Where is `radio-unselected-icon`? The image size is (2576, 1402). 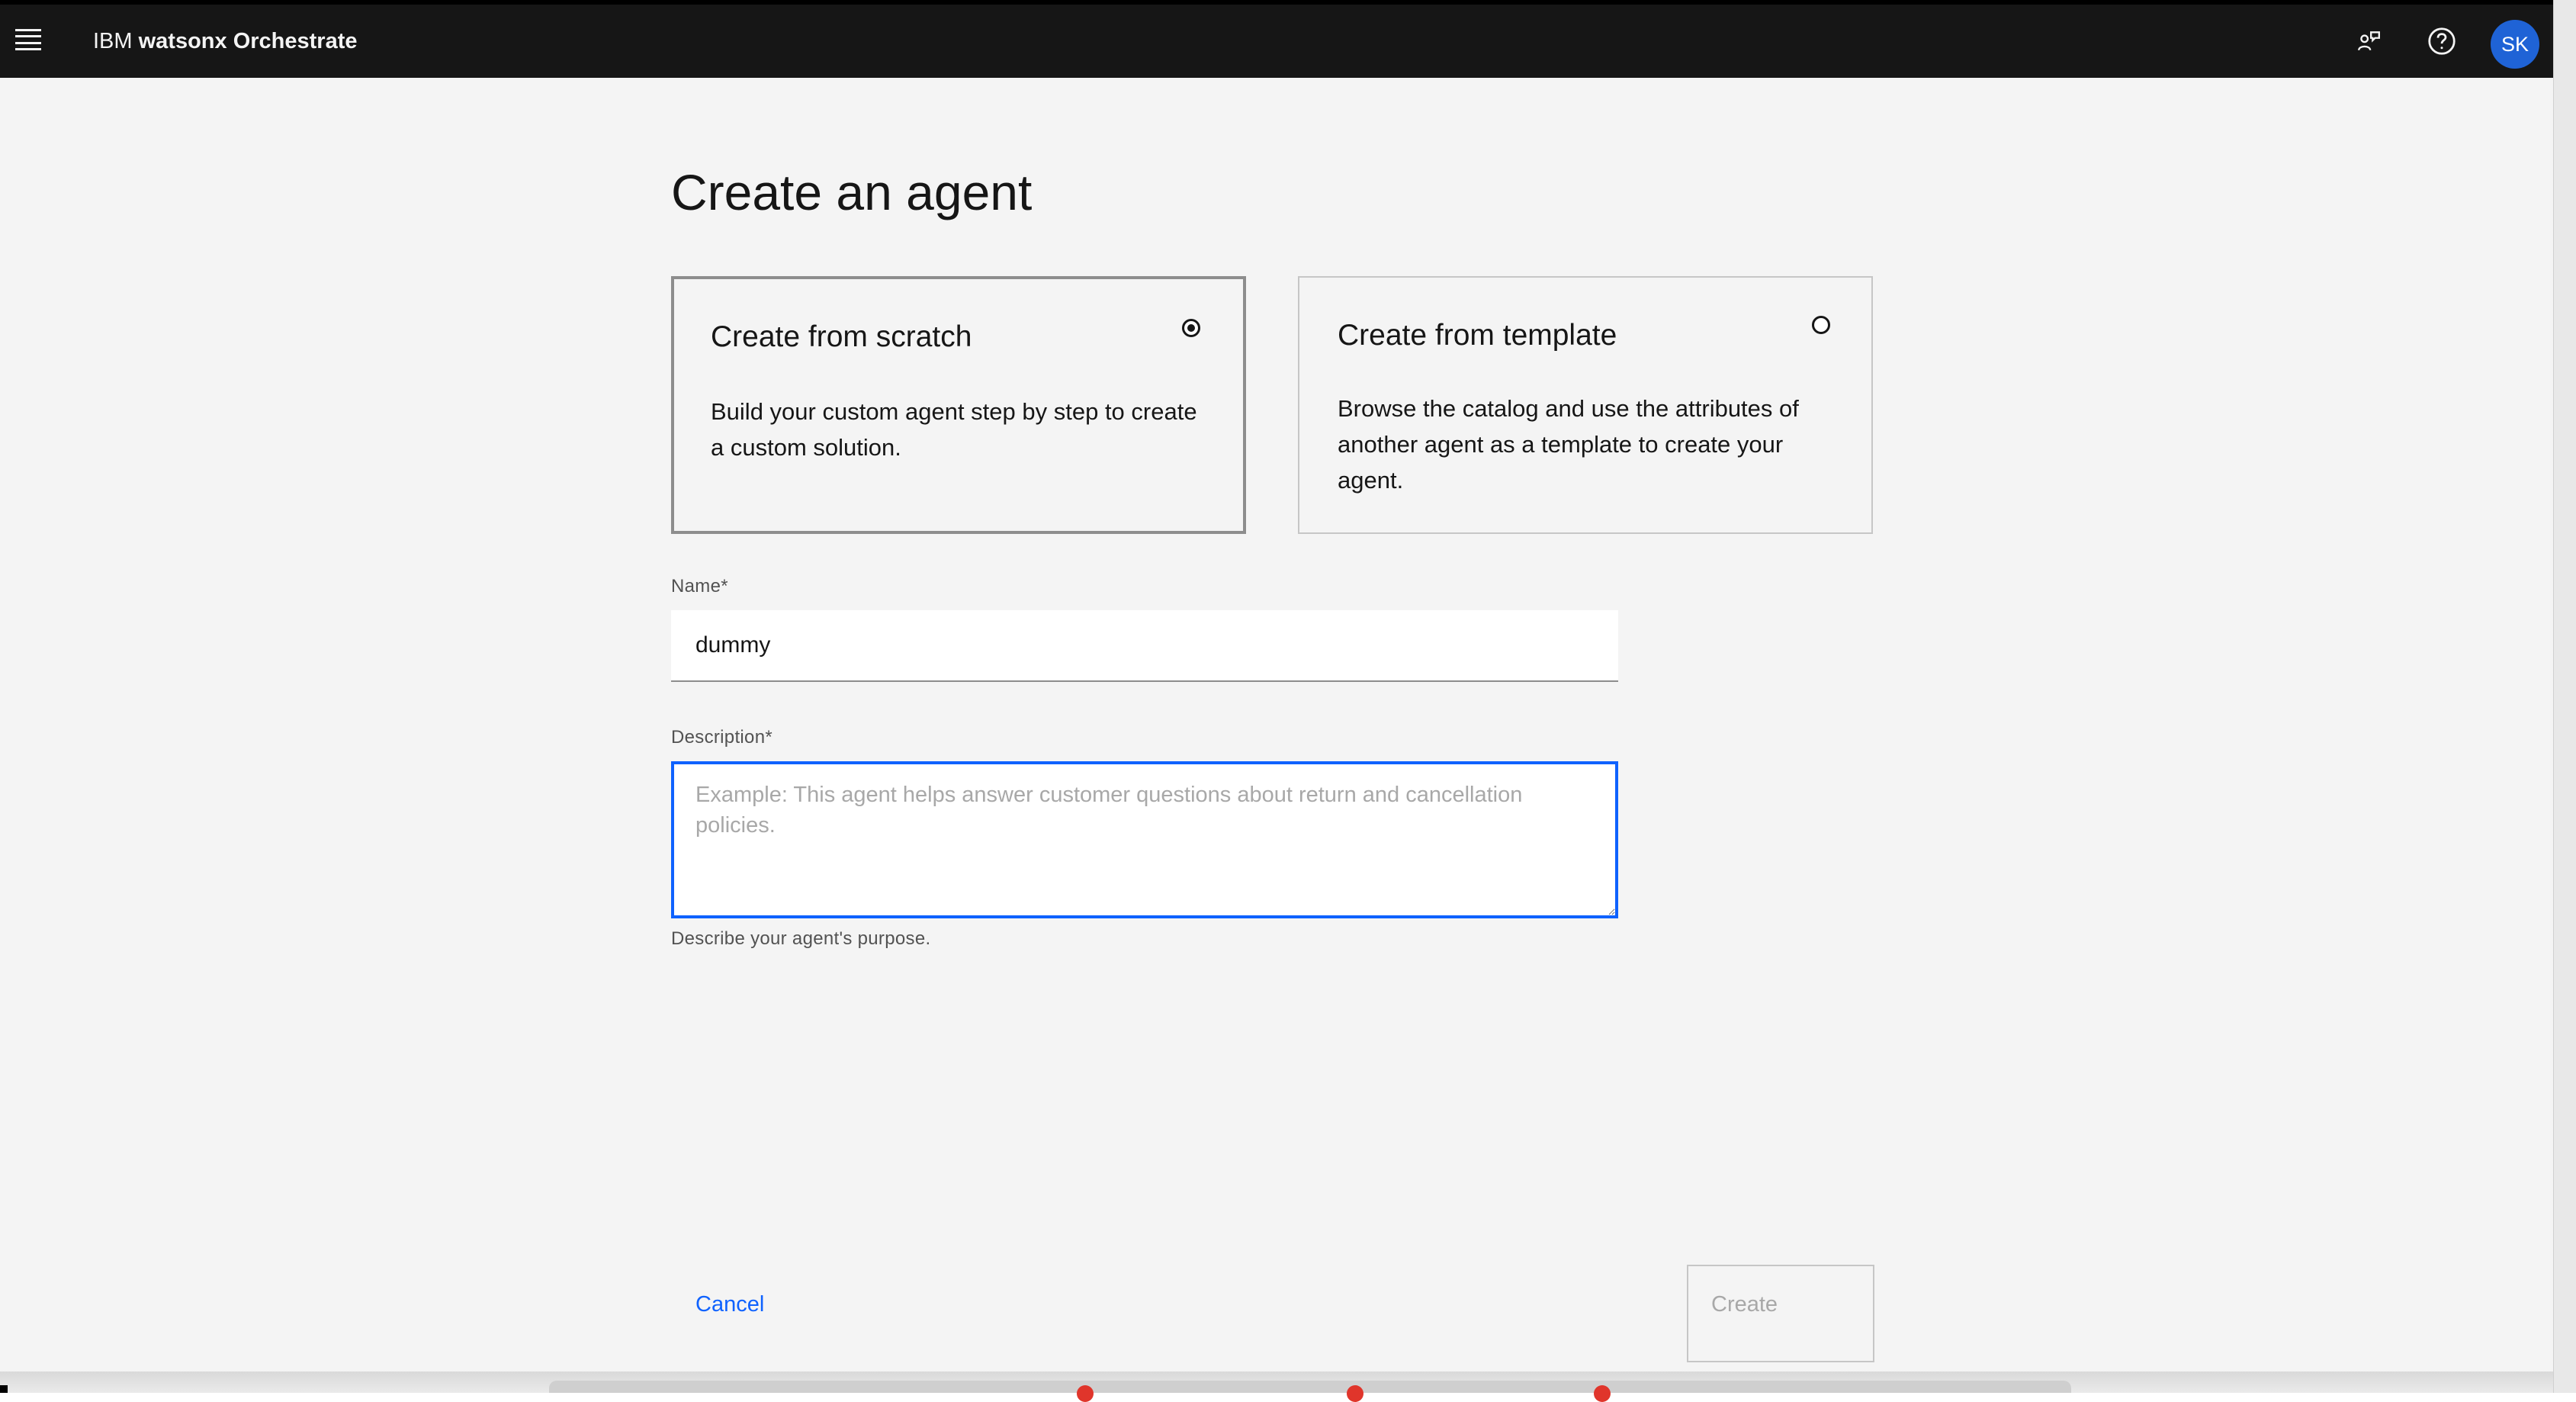
radio-unselected-icon is located at coordinates (1821, 325).